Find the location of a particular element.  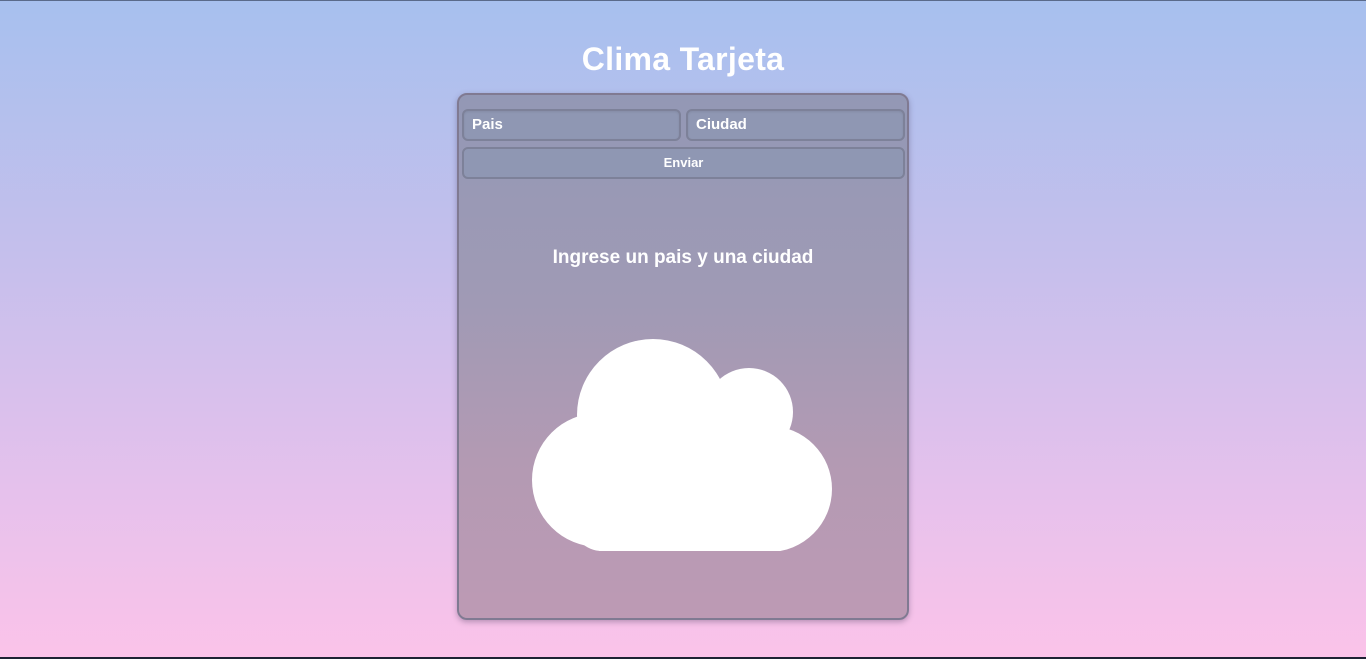

send-button: Enviar is located at coordinates (683, 163).